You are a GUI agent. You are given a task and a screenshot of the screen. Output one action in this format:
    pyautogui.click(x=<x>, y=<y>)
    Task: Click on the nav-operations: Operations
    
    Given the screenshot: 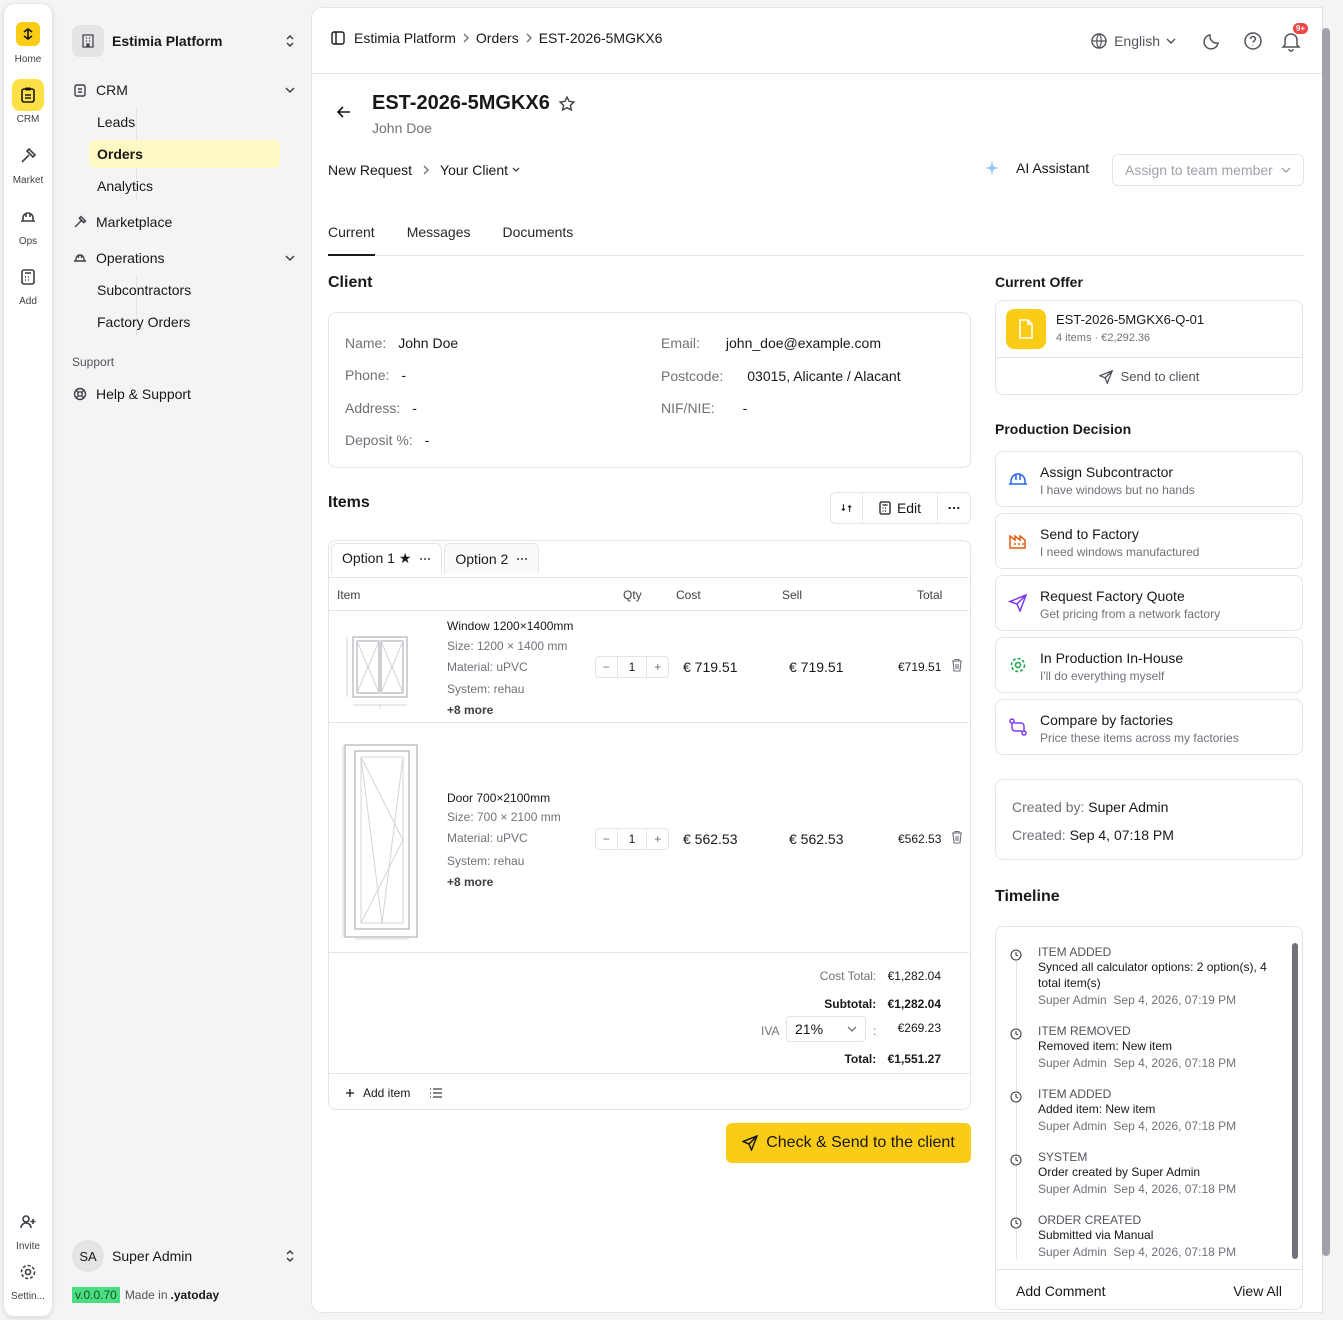 What is the action you would take?
    pyautogui.click(x=184, y=258)
    